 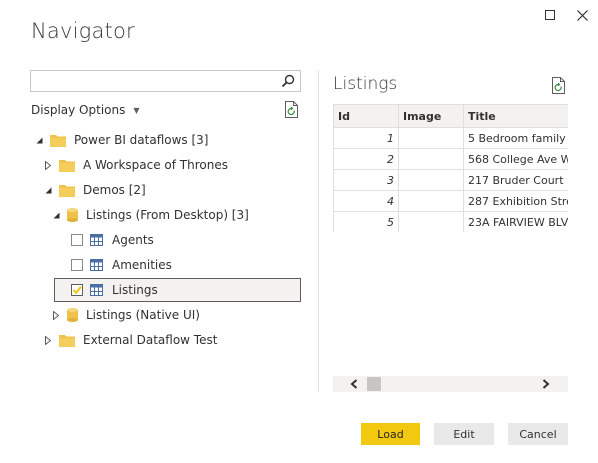 I want to click on tree-item-agents: Agents, so click(x=112, y=240).